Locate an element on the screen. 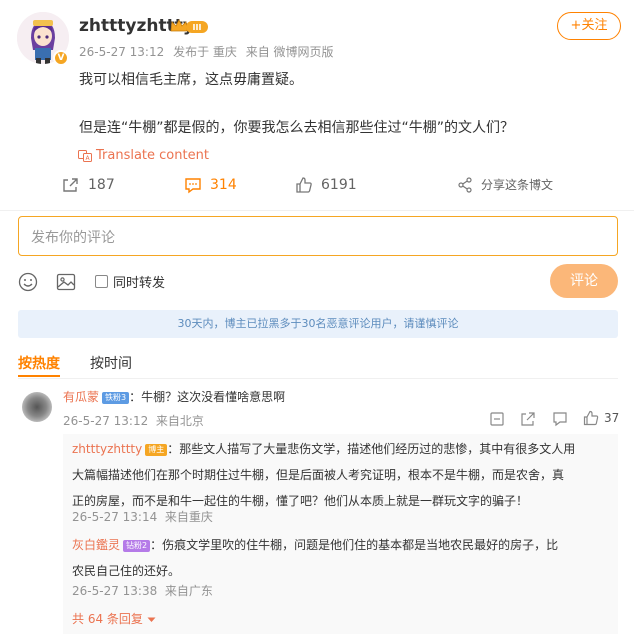  post-meta: 26-5-27 13:12 发布于 重庆 来自 微博网页版 is located at coordinates (209, 51).